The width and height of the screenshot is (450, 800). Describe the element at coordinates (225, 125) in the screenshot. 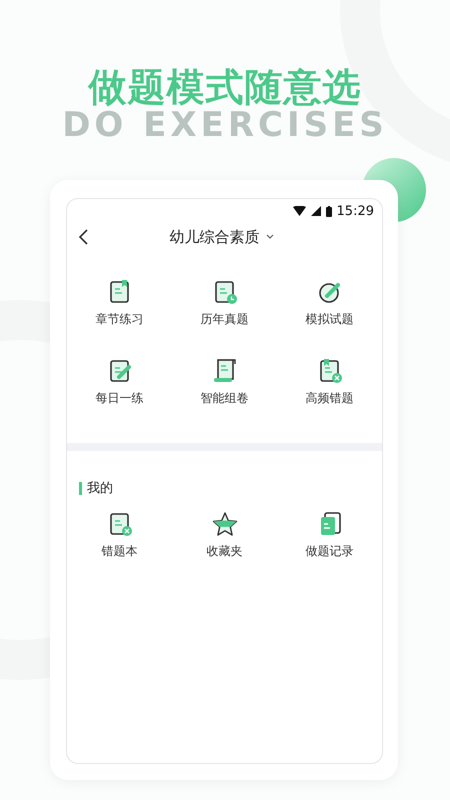

I see `backdrop-text: DO EXERCISES` at that location.